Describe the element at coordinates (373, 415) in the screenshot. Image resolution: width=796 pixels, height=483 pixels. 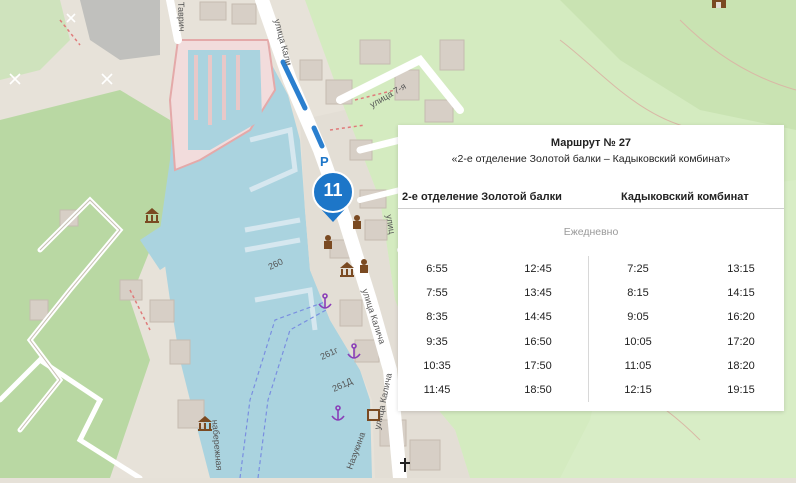
I see `cinema-icon` at that location.